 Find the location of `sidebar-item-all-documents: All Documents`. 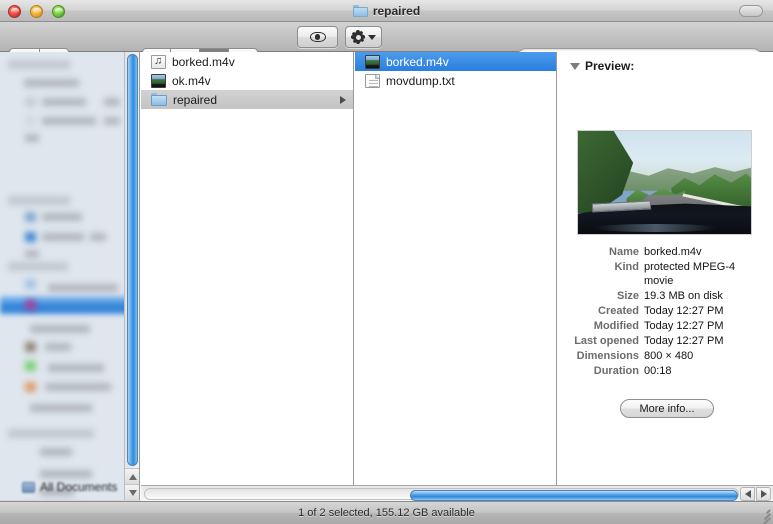

sidebar-item-all-documents: All Documents is located at coordinates (69, 487).